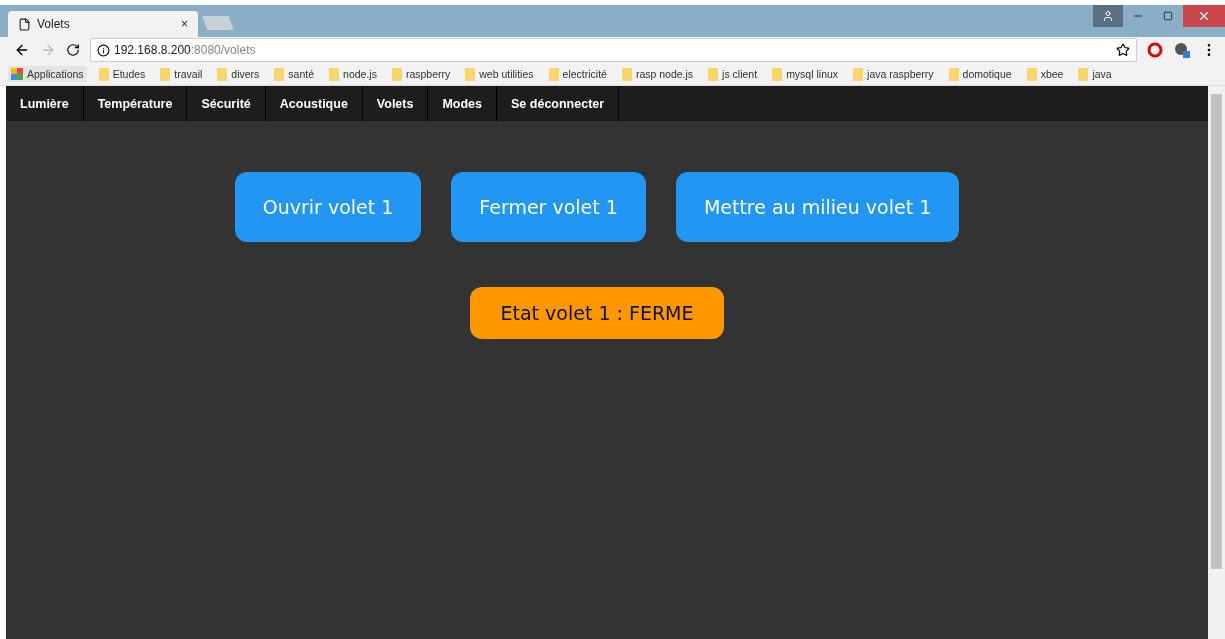  Describe the element at coordinates (597, 313) in the screenshot. I see `shutter-status: Etat volet 1 : FERME` at that location.